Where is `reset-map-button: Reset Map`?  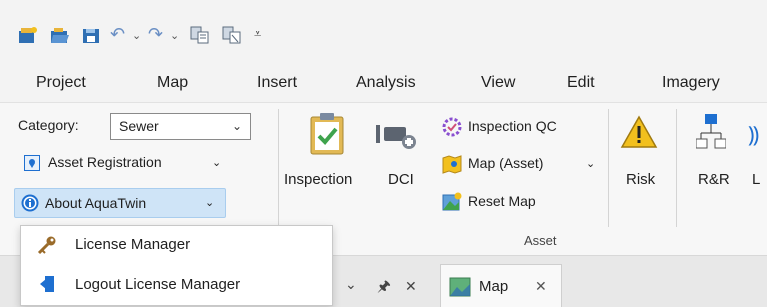
reset-map-button: Reset Map is located at coordinates (505, 204).